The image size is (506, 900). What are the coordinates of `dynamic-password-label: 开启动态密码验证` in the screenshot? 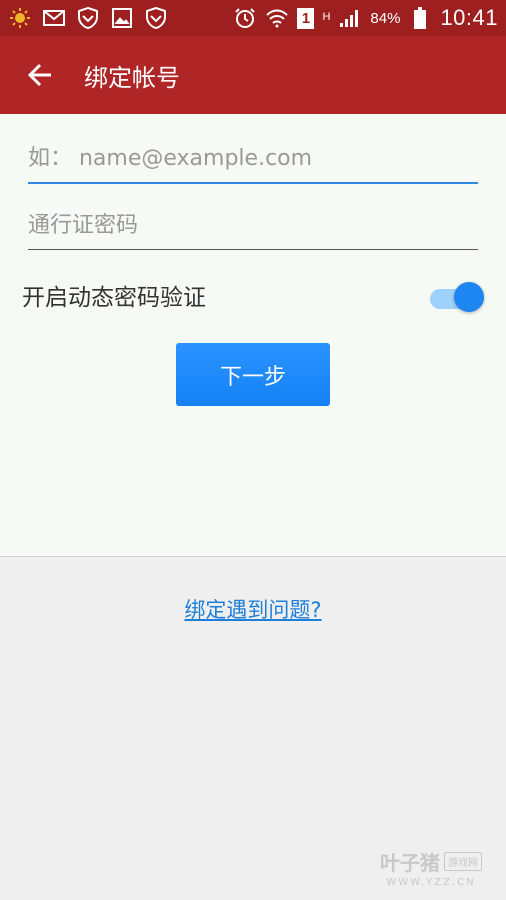 It's located at (114, 298).